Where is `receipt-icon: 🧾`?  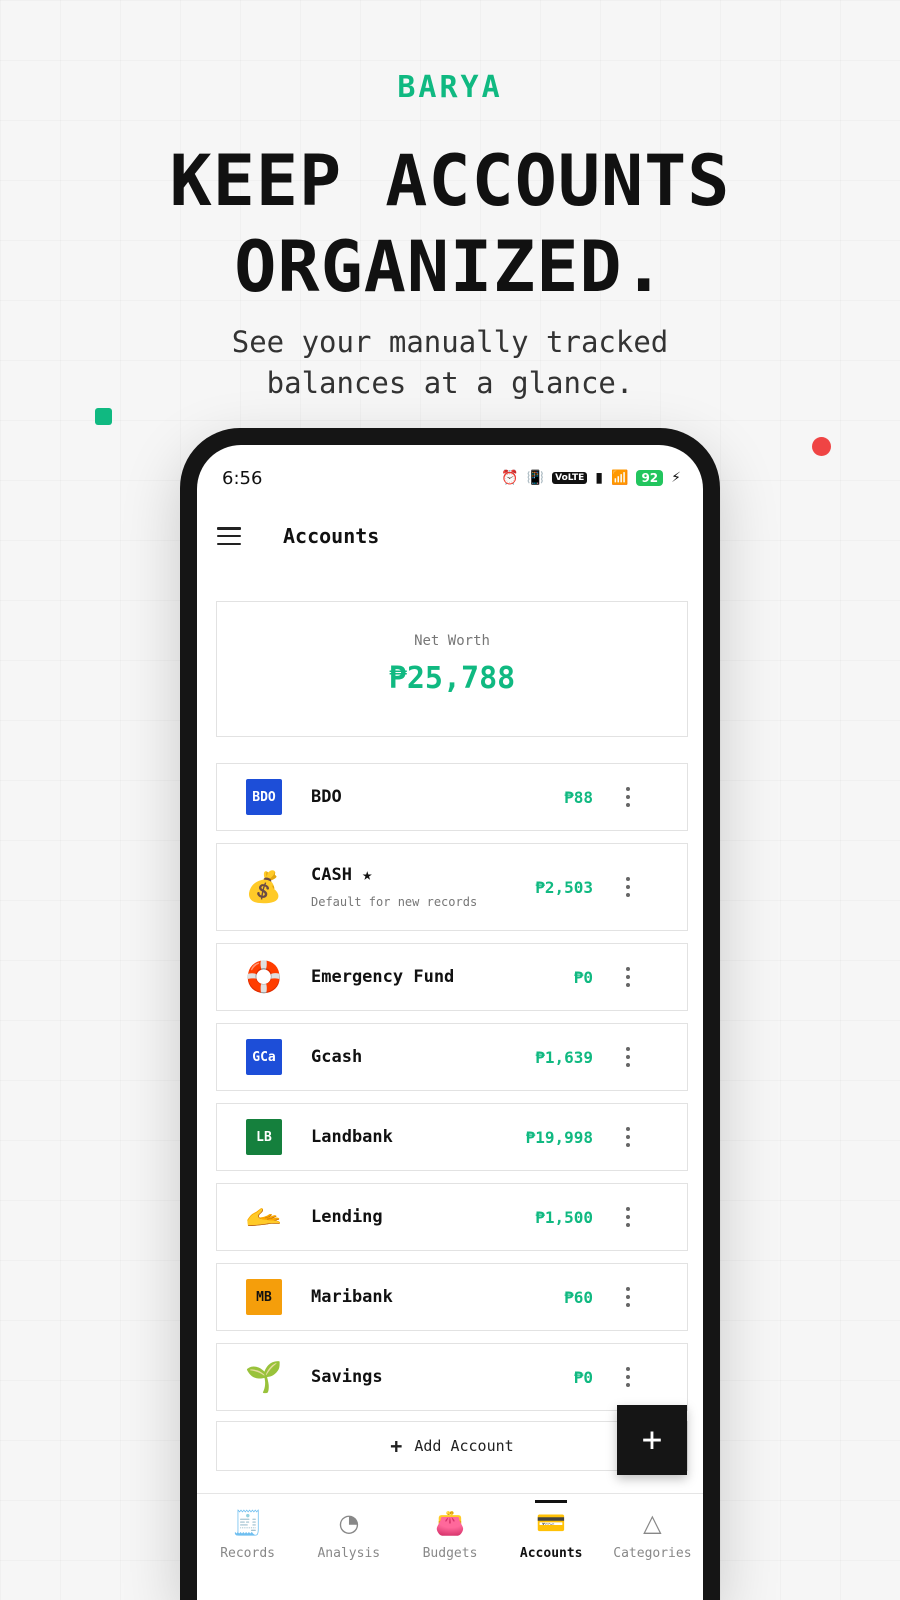
receipt-icon: 🧾 is located at coordinates (247, 1523).